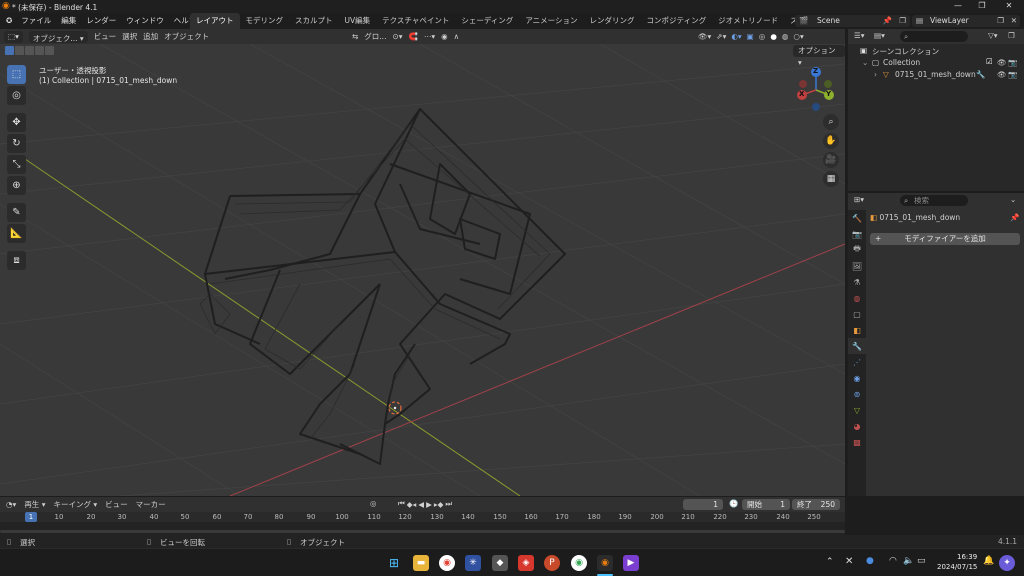 The image size is (1024, 576). Describe the element at coordinates (857, 442) in the screenshot. I see `texture-props-icon: ▩` at that location.